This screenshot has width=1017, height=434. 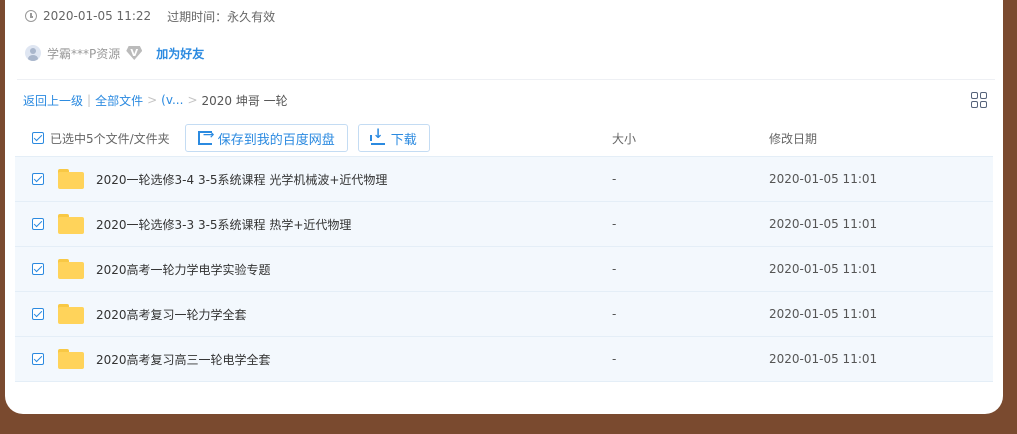 I want to click on all-files-link: 全部文件, so click(x=119, y=100).